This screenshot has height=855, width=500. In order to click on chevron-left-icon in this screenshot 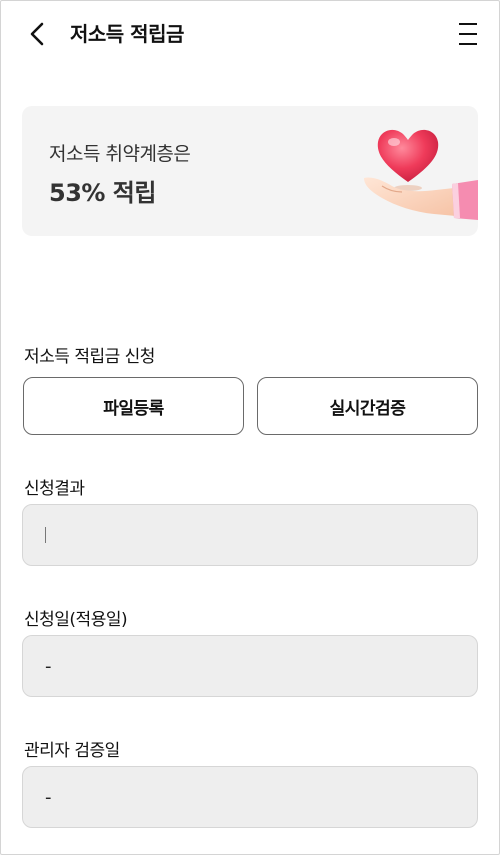, I will do `click(37, 34)`.